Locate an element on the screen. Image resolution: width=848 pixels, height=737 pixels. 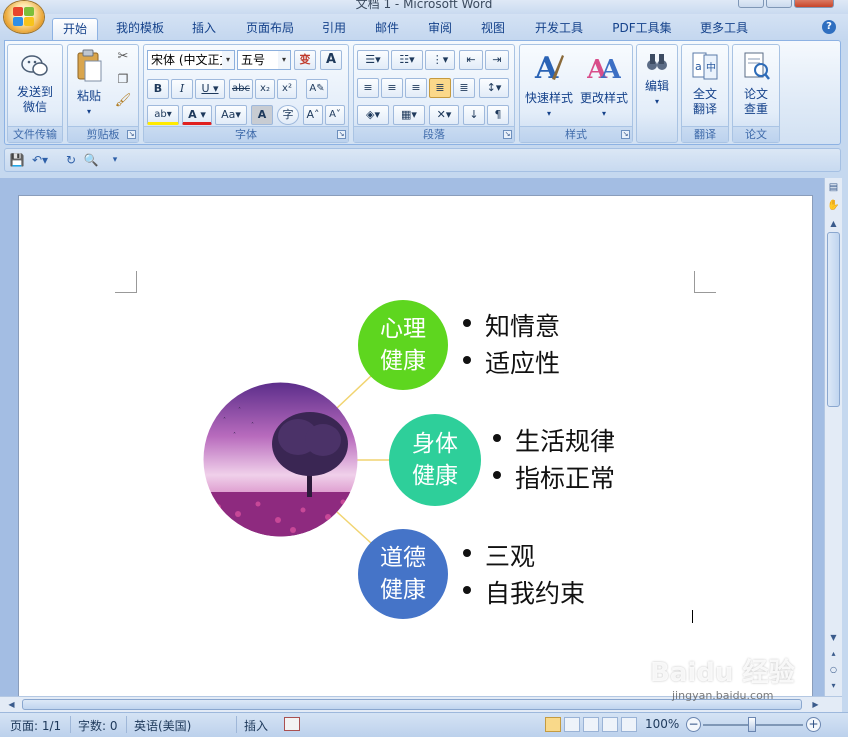
undo-icon: ↶▾ is located at coordinates (40, 160).